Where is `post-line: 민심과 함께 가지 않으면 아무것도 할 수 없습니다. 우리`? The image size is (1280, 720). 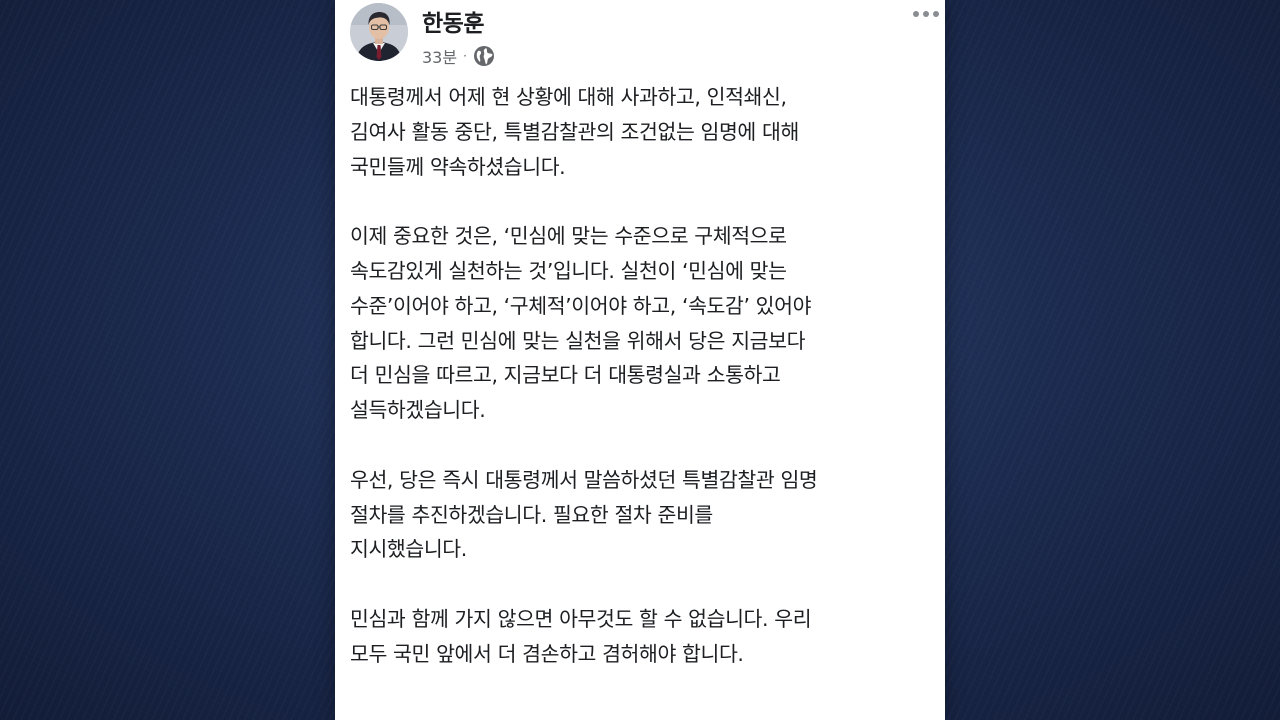
post-line: 민심과 함께 가지 않으면 아무것도 할 수 없습니다. 우리 is located at coordinates (581, 618).